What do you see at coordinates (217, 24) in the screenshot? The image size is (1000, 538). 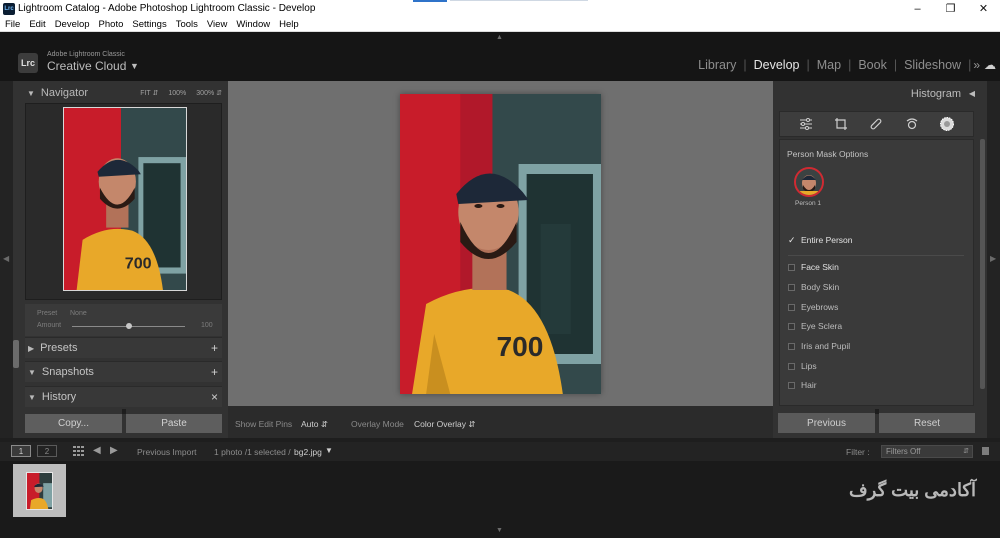 I see `menu-view: View` at bounding box center [217, 24].